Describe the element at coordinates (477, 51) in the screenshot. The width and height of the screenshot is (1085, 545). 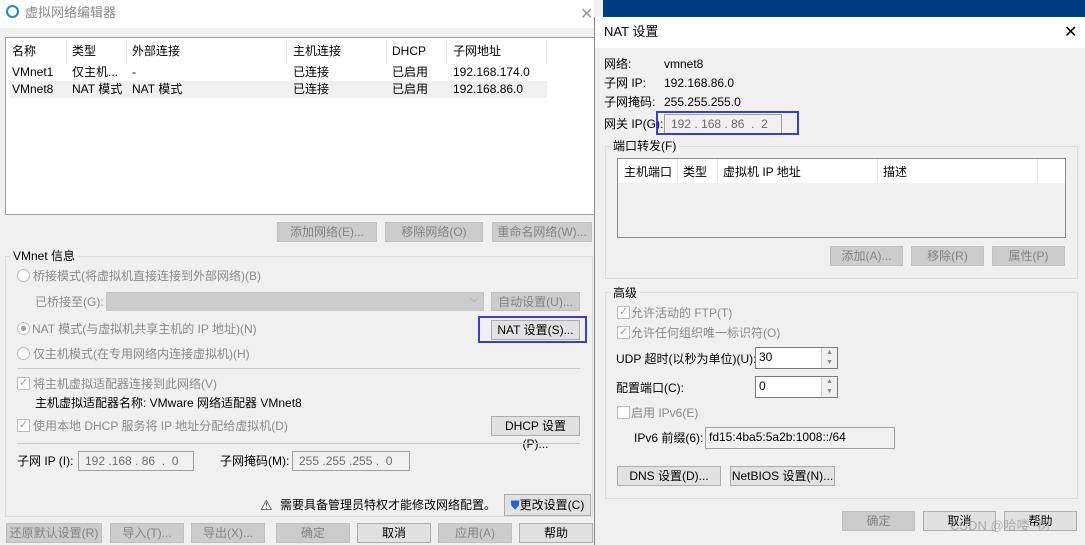
I see `col-header-subnet: 子网地址` at that location.